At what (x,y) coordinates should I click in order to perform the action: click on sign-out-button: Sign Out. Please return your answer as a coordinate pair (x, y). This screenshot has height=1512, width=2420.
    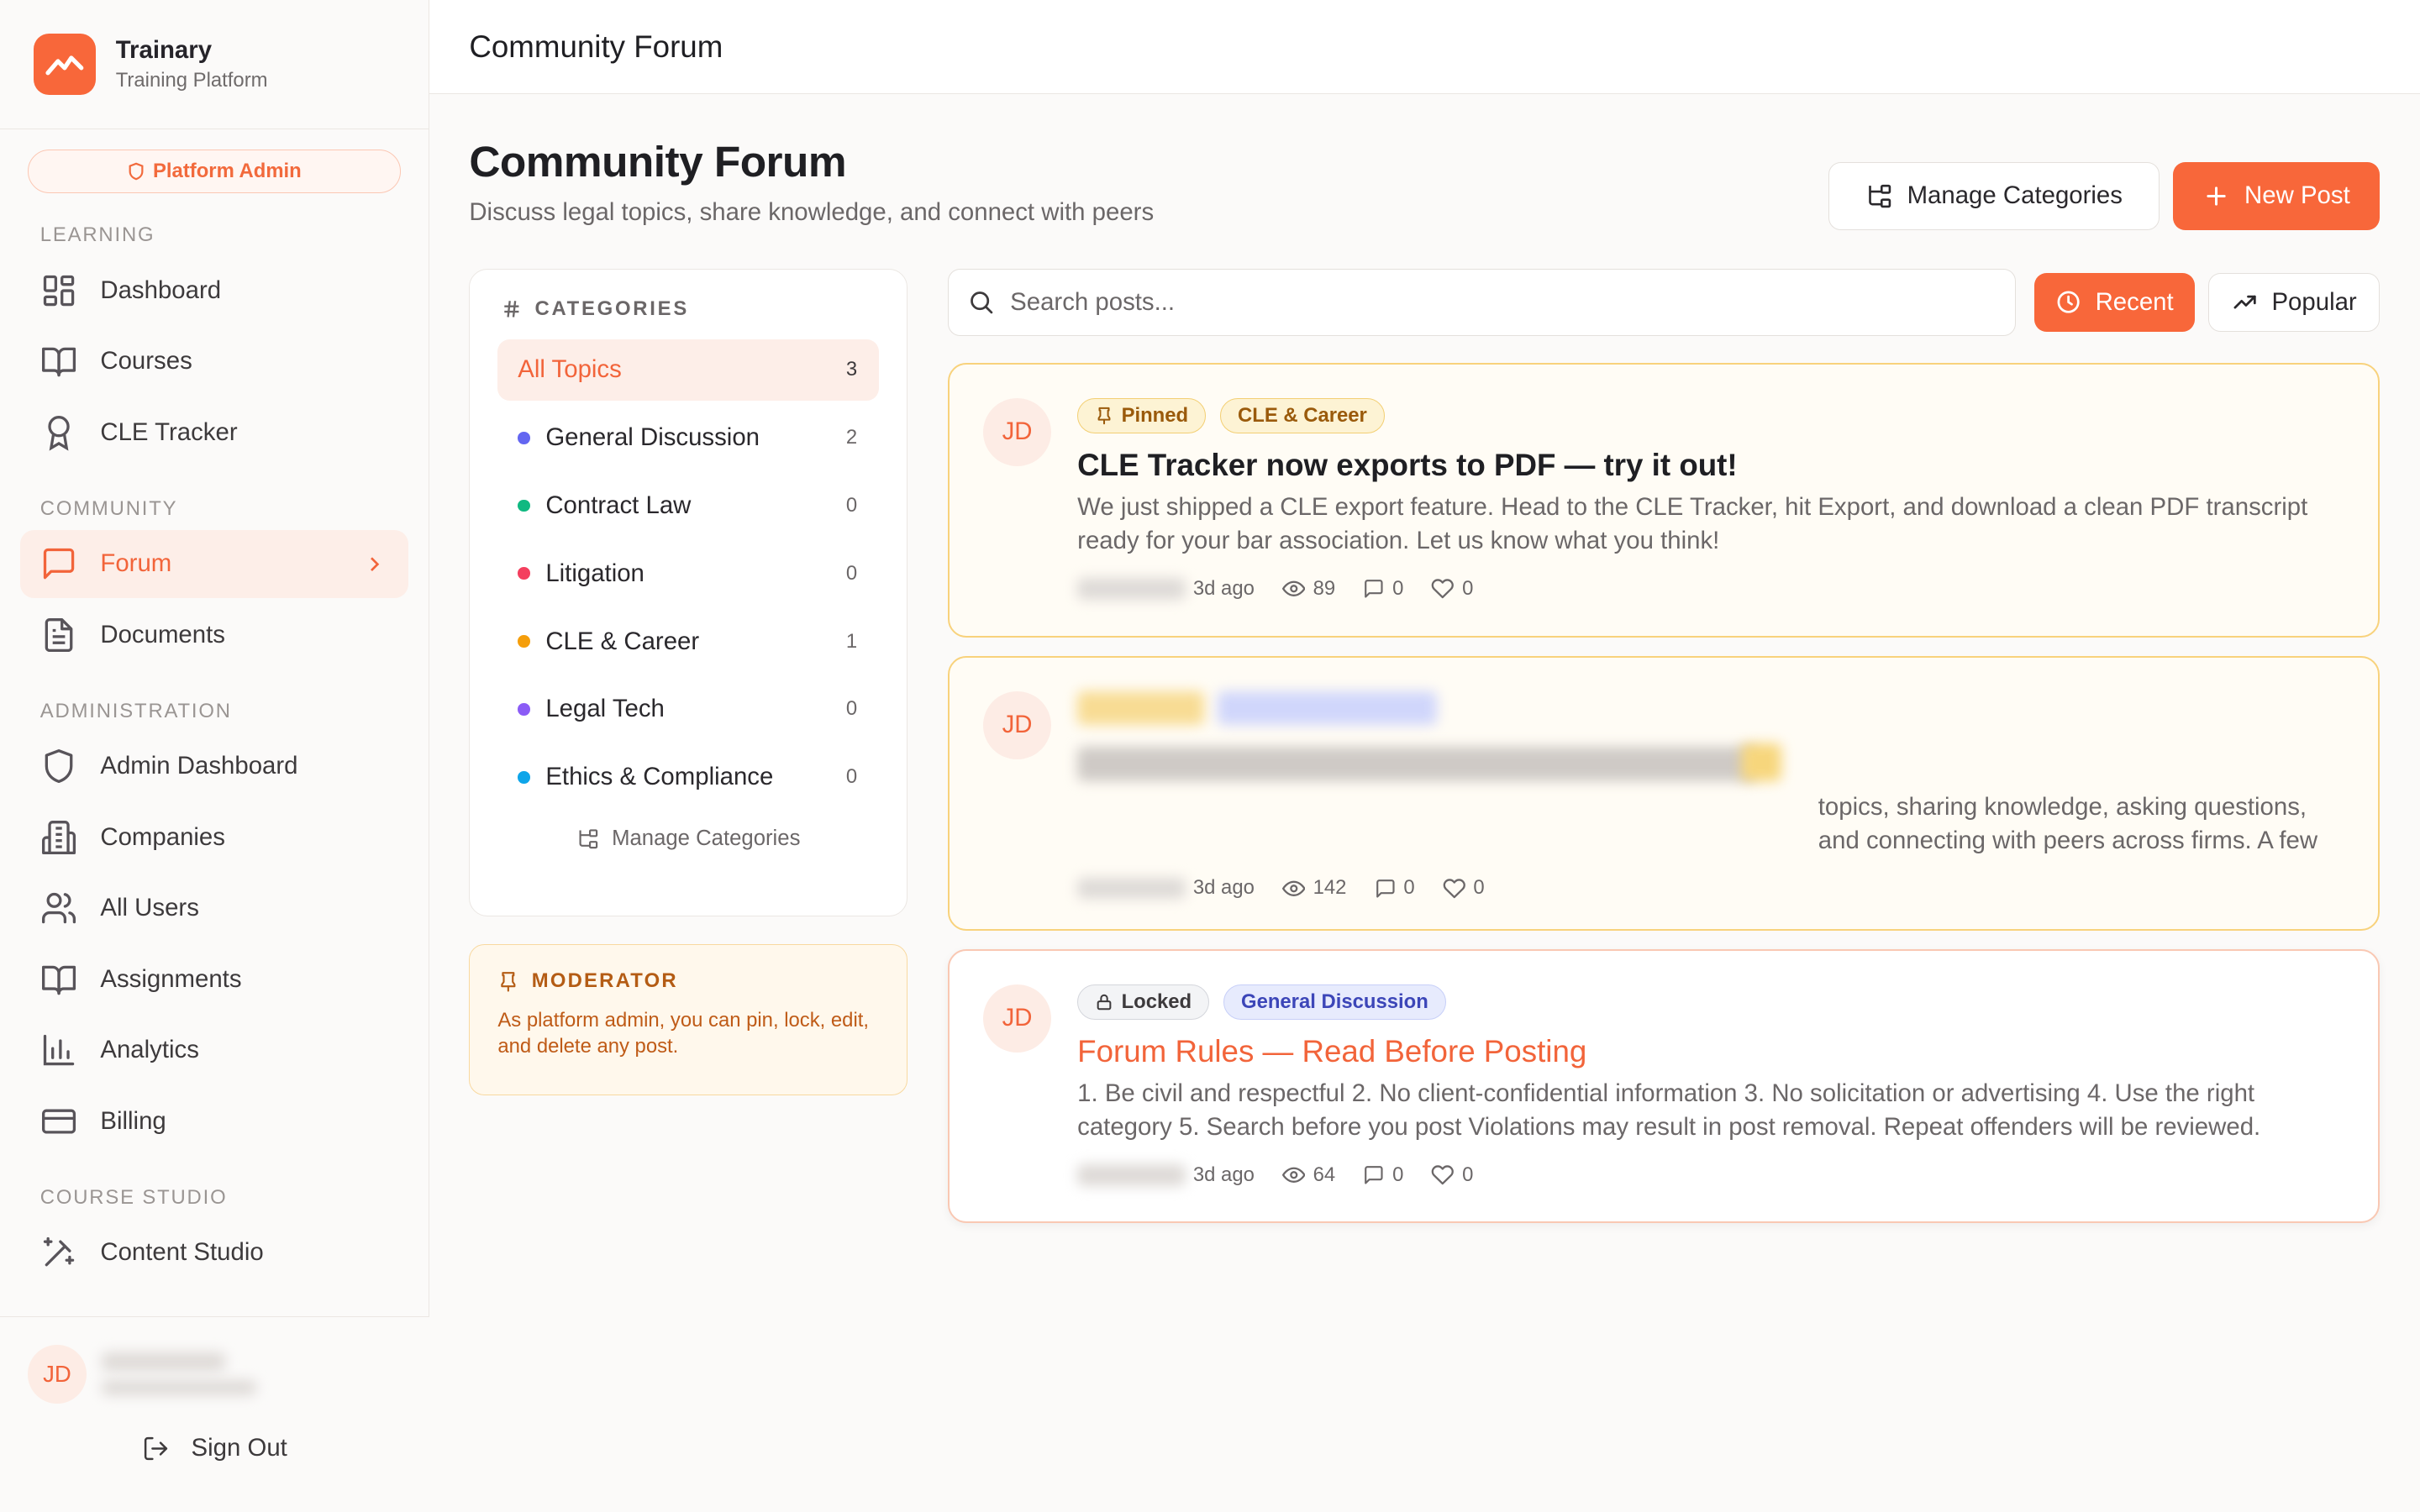
    Looking at the image, I should click on (214, 1448).